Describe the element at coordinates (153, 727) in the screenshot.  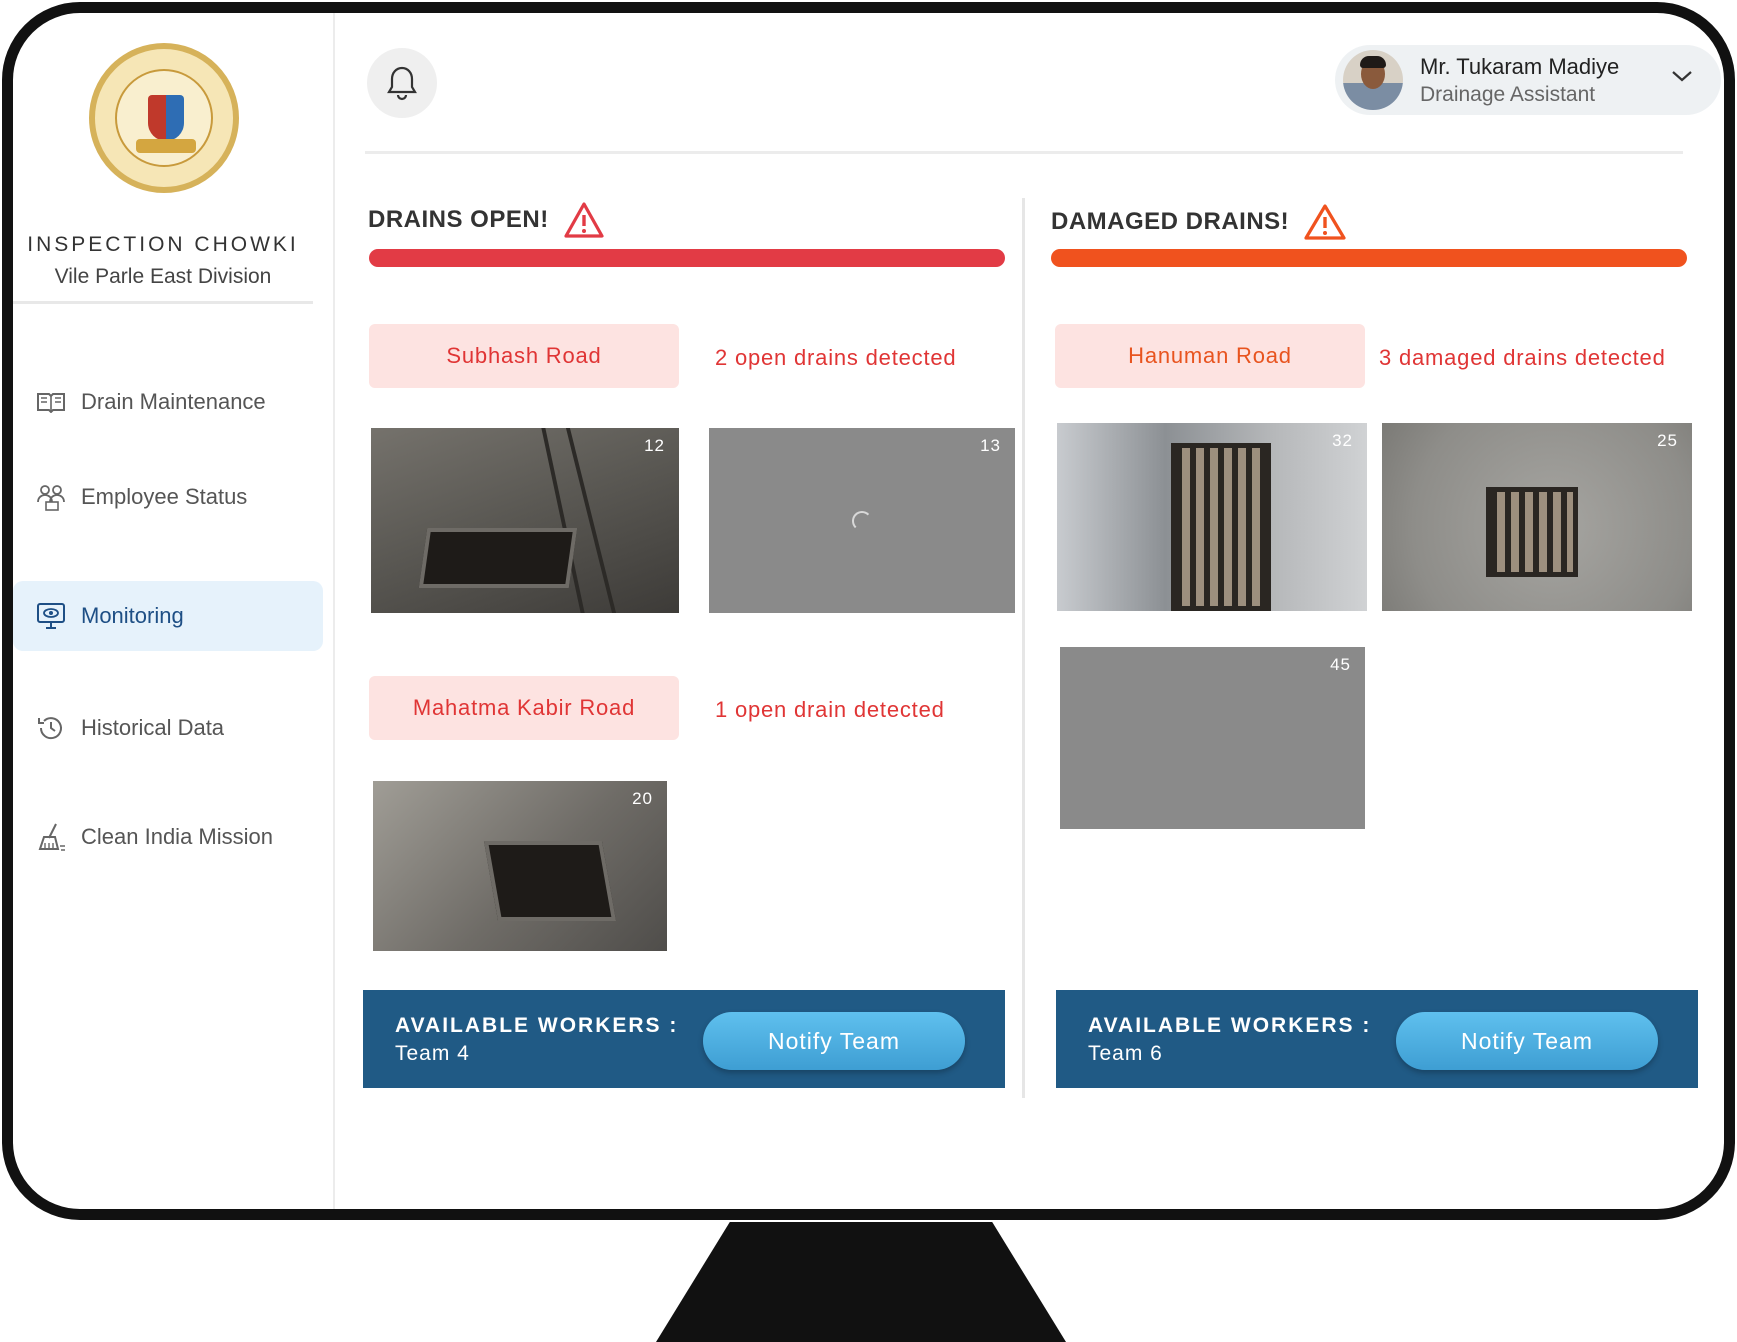
I see `sidebar-item-label: Historical Data` at that location.